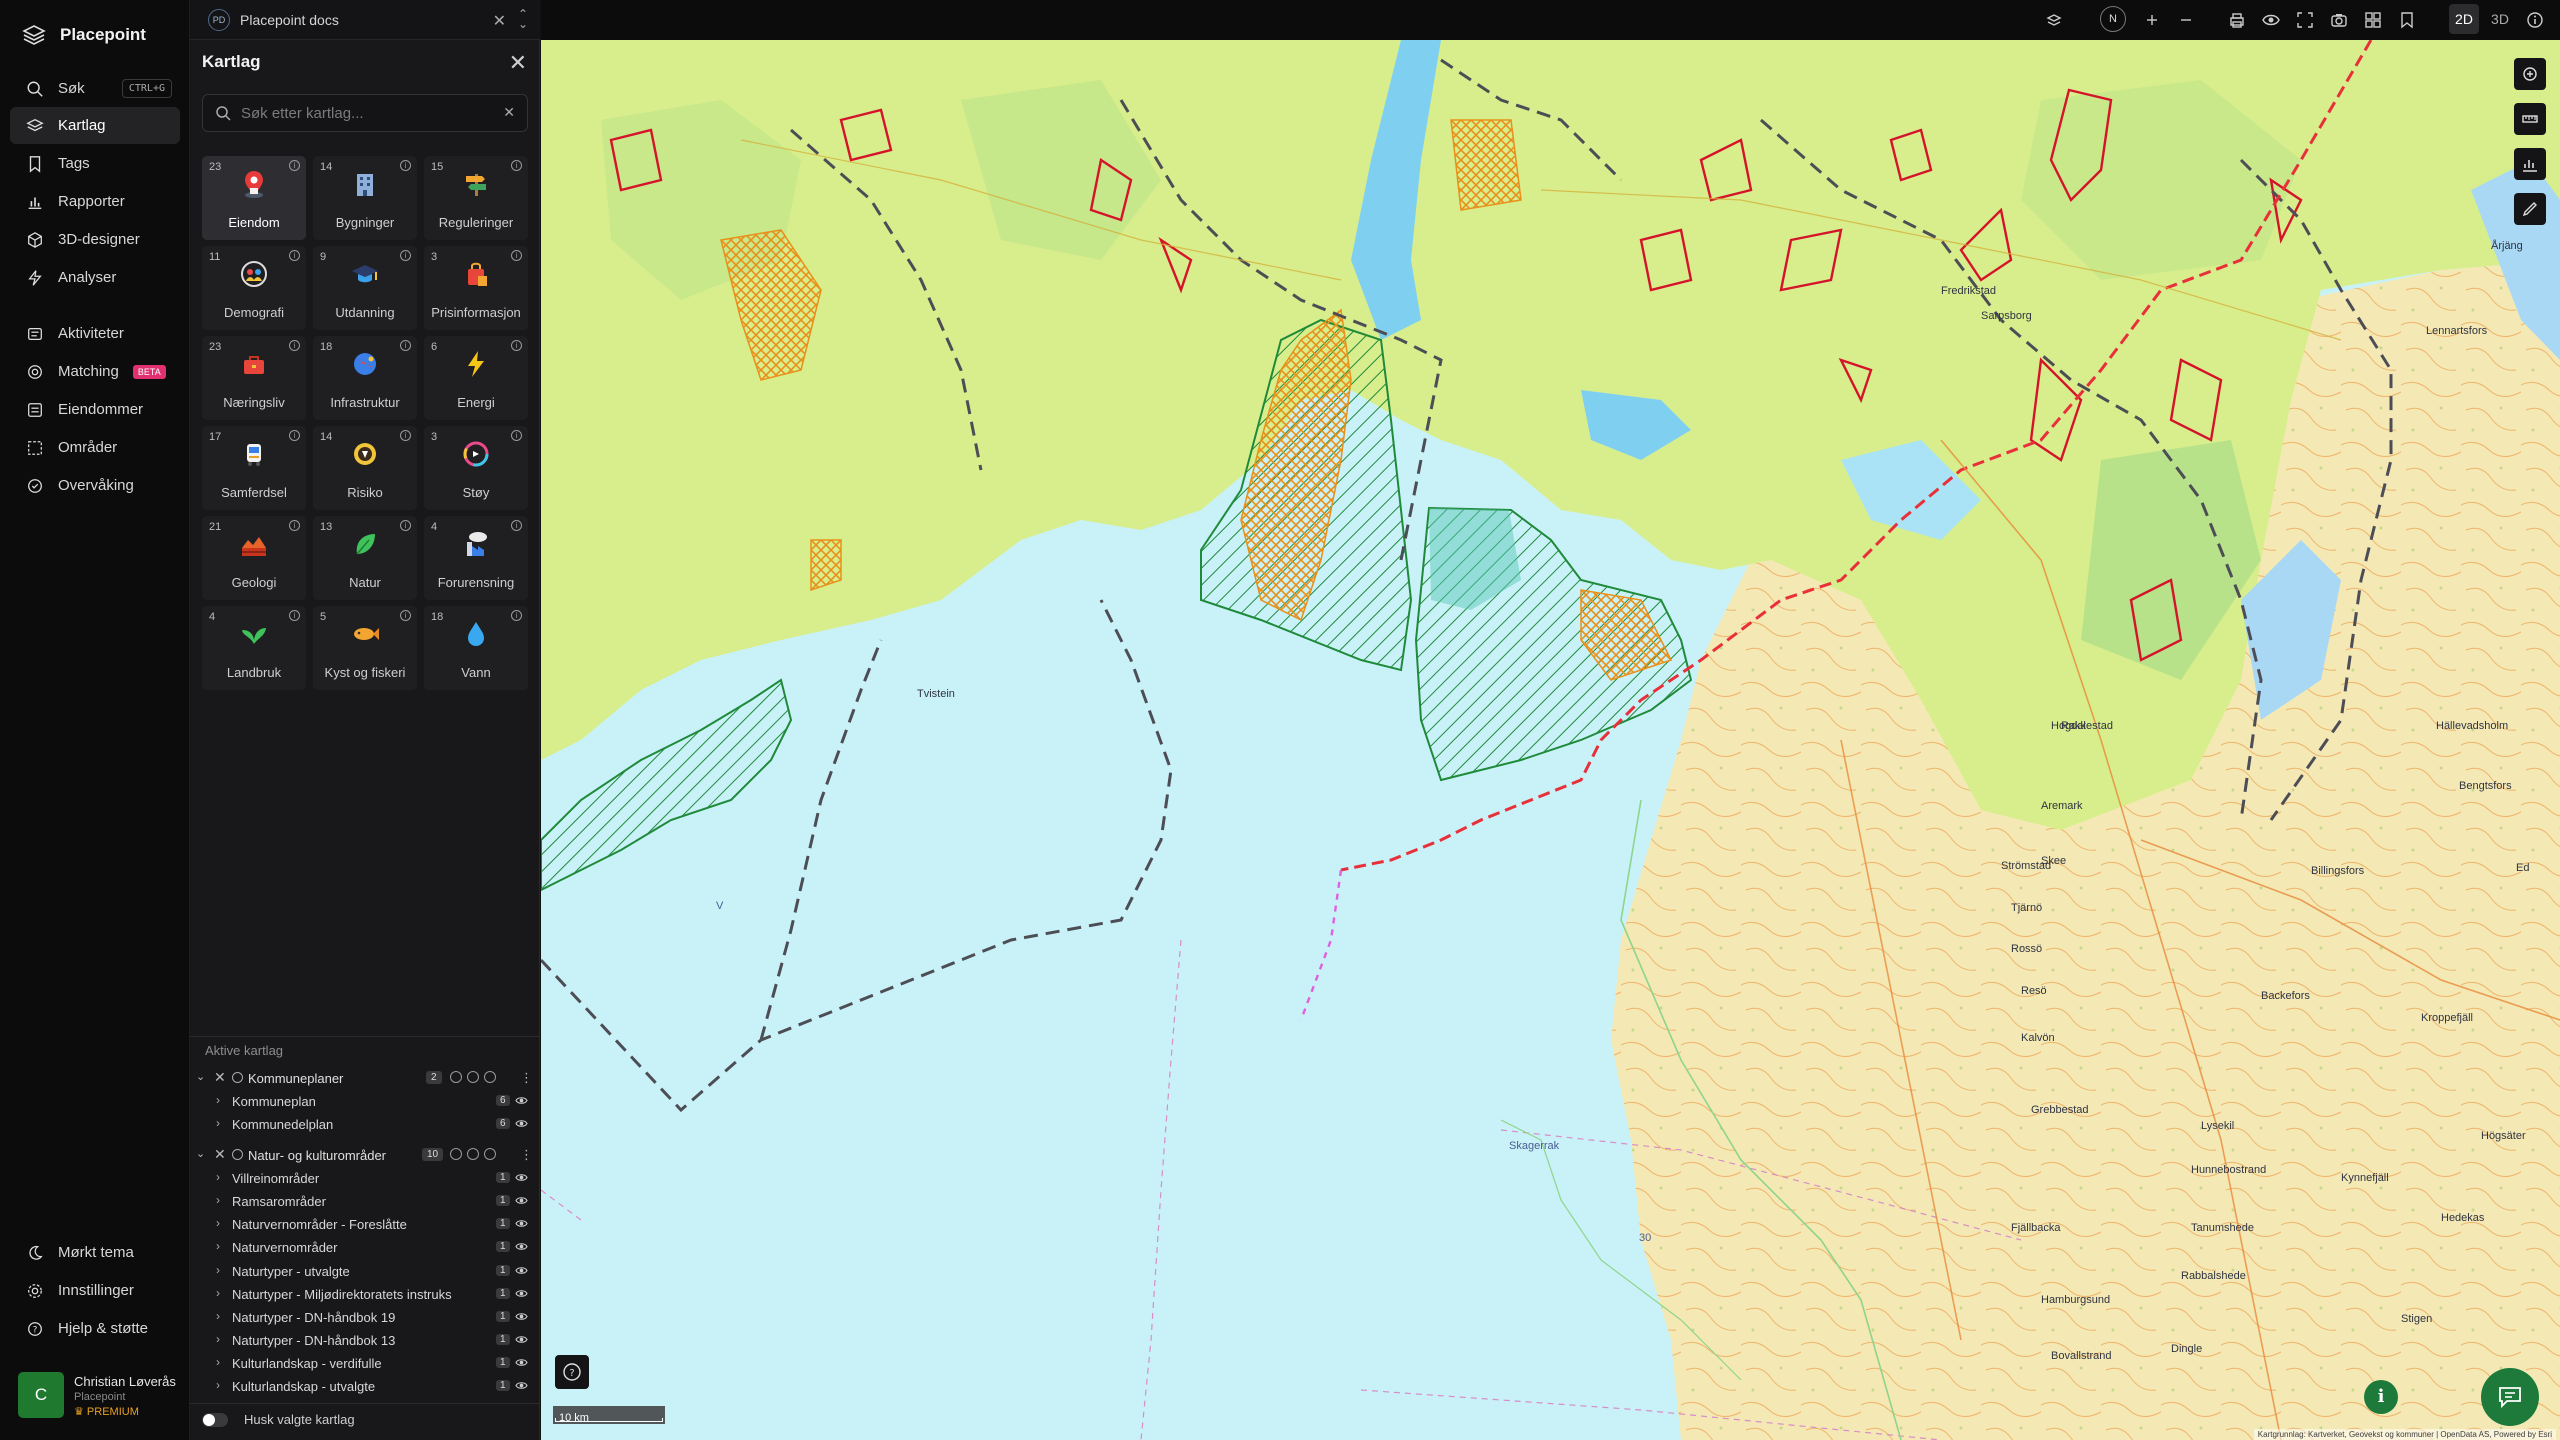  What do you see at coordinates (2407, 20) in the screenshot?
I see `bookmark-icon` at bounding box center [2407, 20].